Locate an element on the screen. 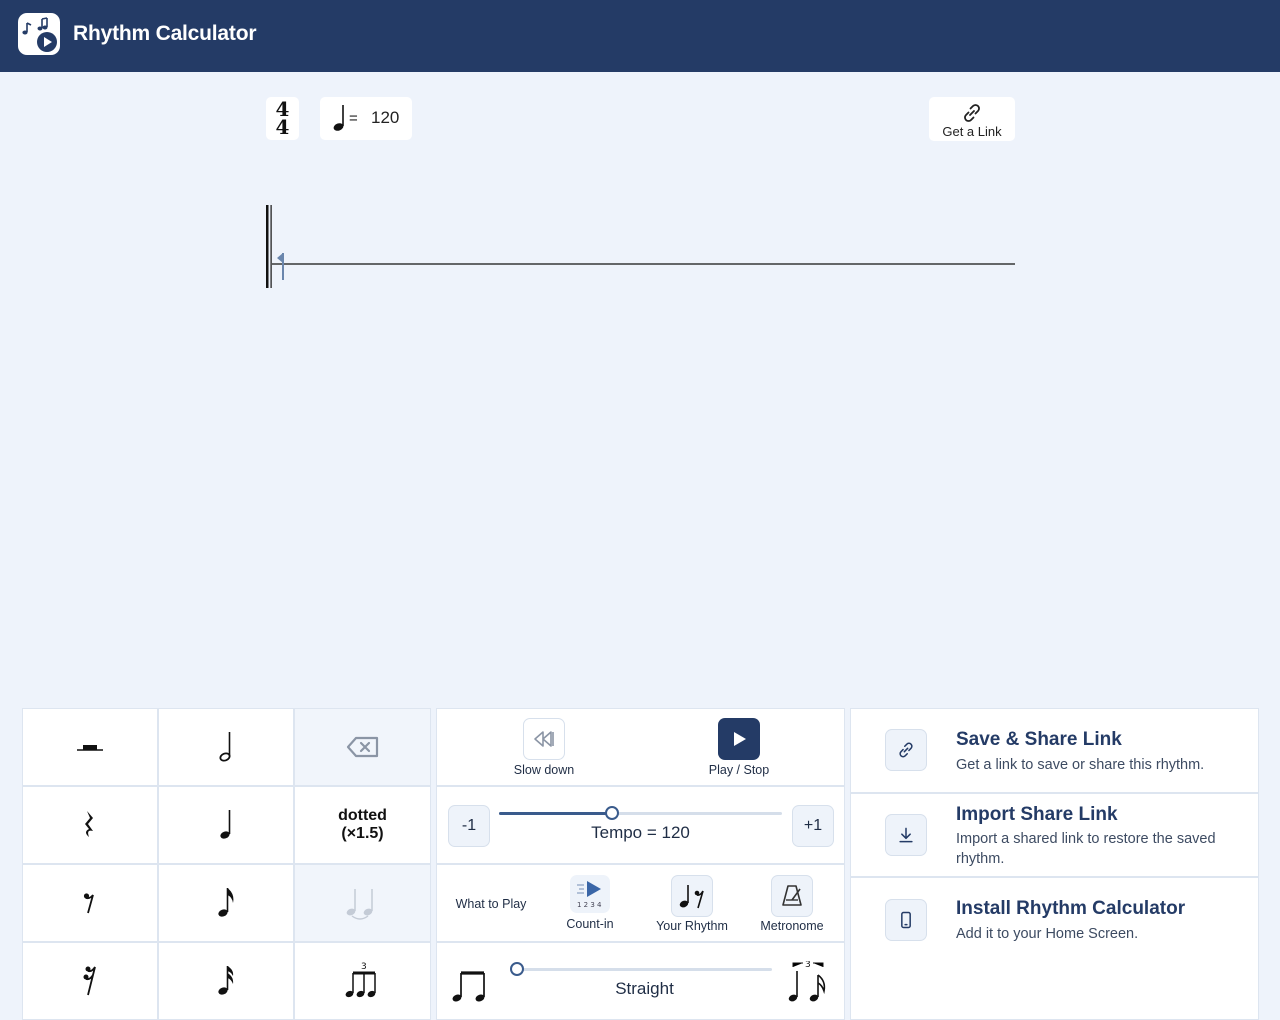 Image resolution: width=1280 pixels, height=1020 pixels. eighth-rest-icon is located at coordinates (88, 903).